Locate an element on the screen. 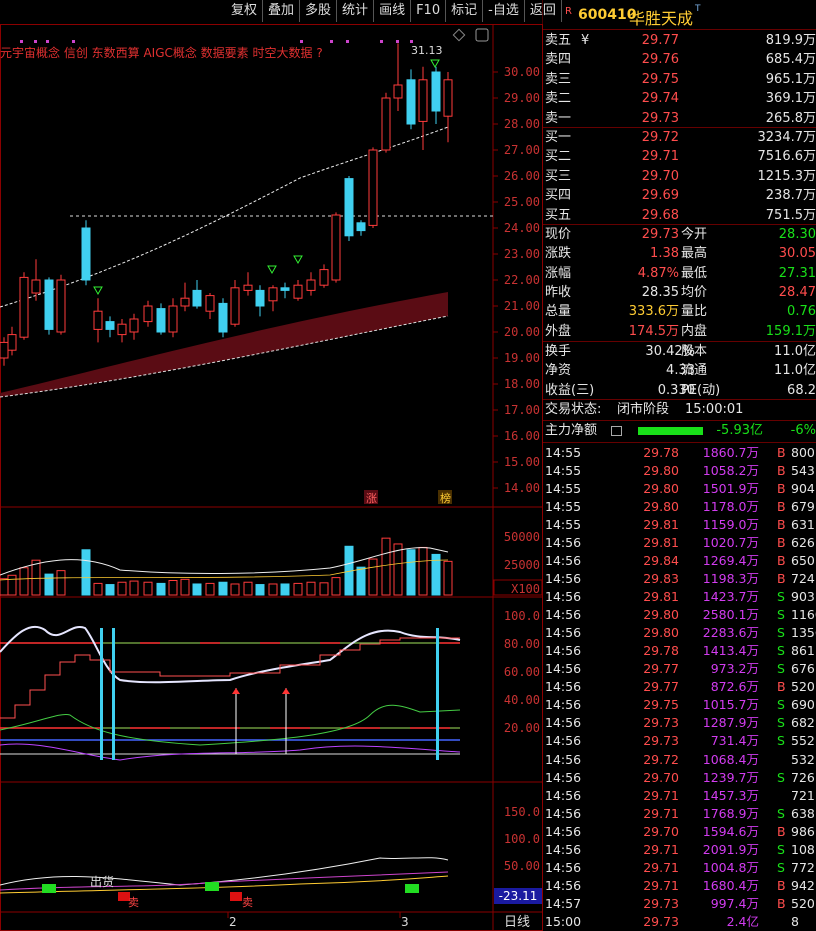 The image size is (816, 931). tick-count: 721 is located at coordinates (803, 795).